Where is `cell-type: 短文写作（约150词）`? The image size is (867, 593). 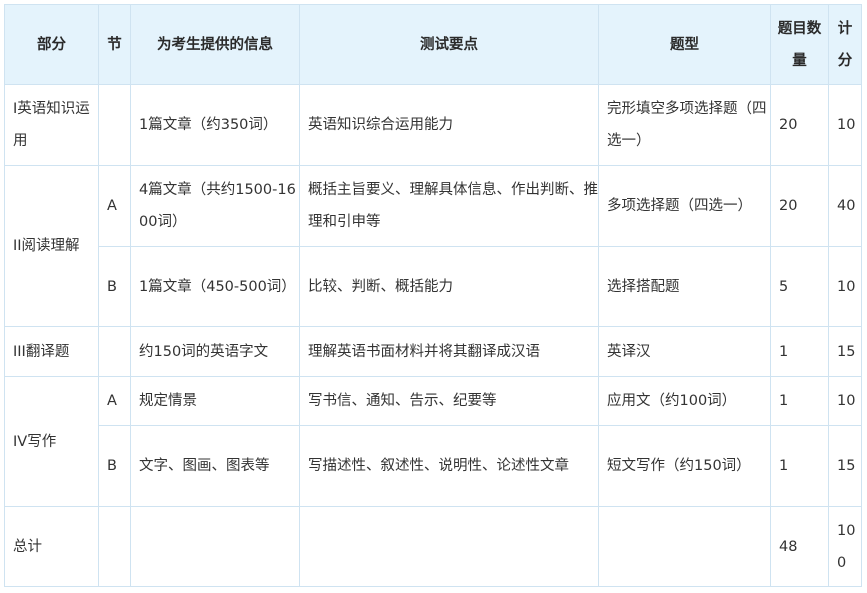
cell-type: 短文写作（约150词） is located at coordinates (684, 466).